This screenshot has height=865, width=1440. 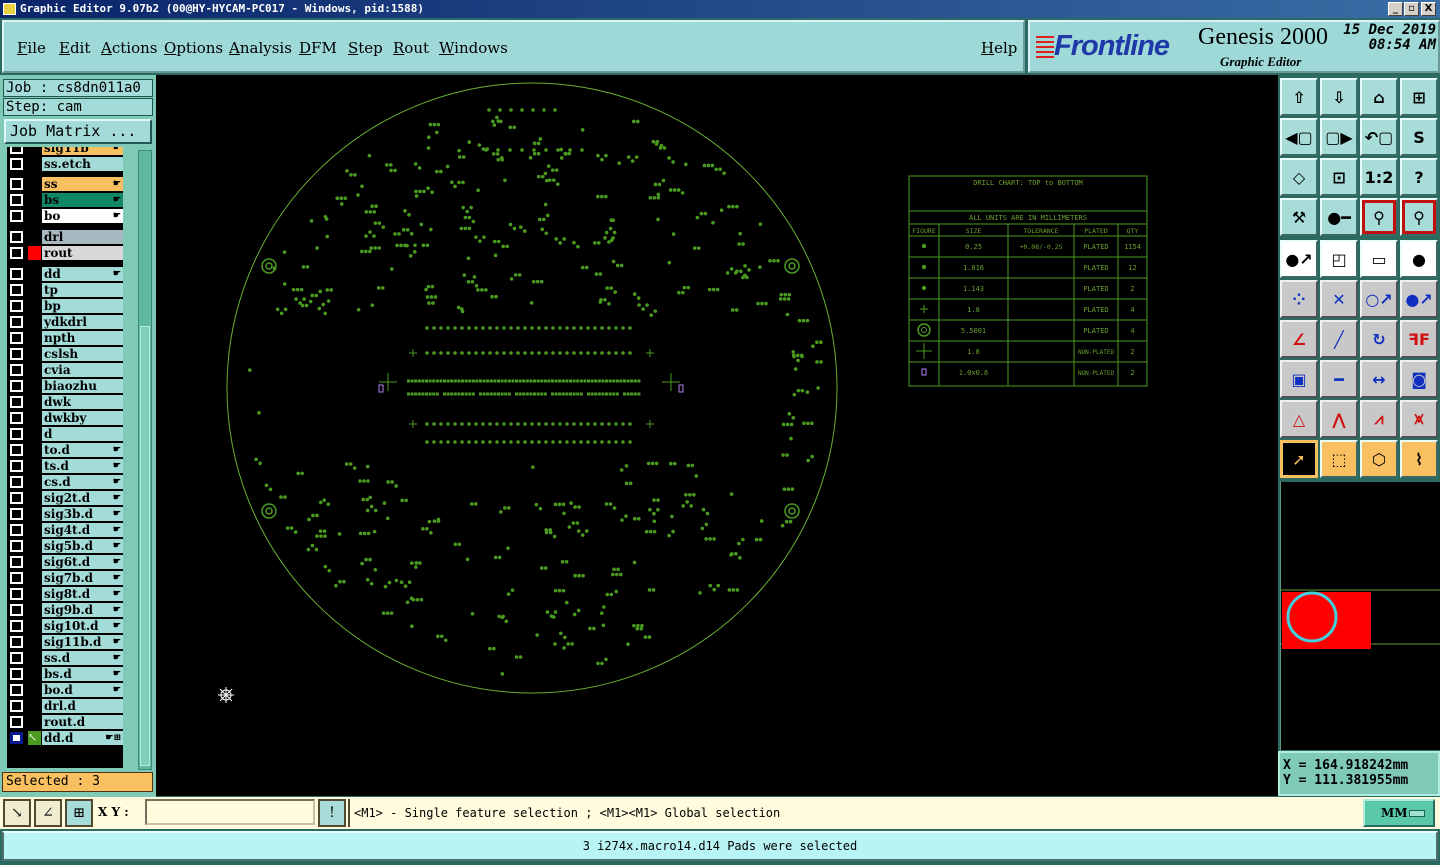 What do you see at coordinates (65, 466) in the screenshot?
I see `layer-row-ts.d: ts.d ☛` at bounding box center [65, 466].